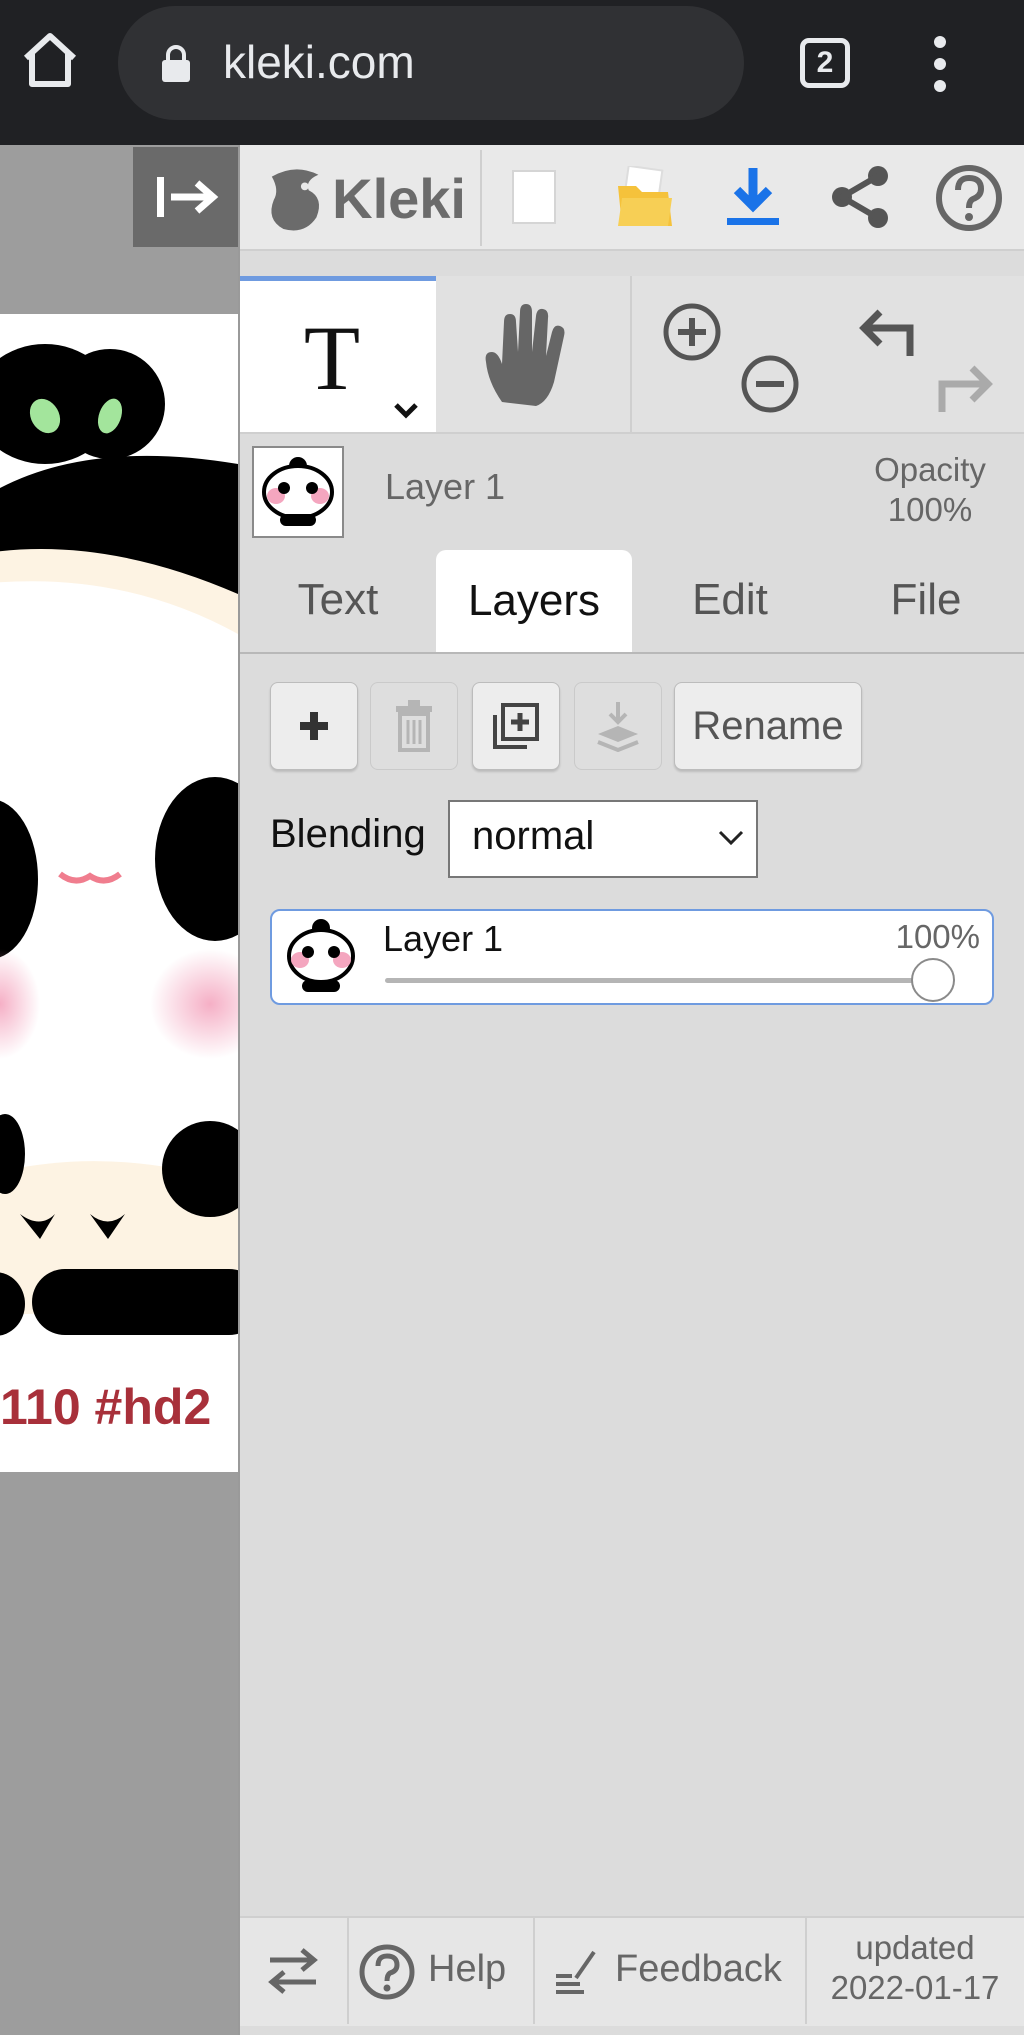 This screenshot has height=2035, width=1024. What do you see at coordinates (887, 329) in the screenshot?
I see `undo-icon` at bounding box center [887, 329].